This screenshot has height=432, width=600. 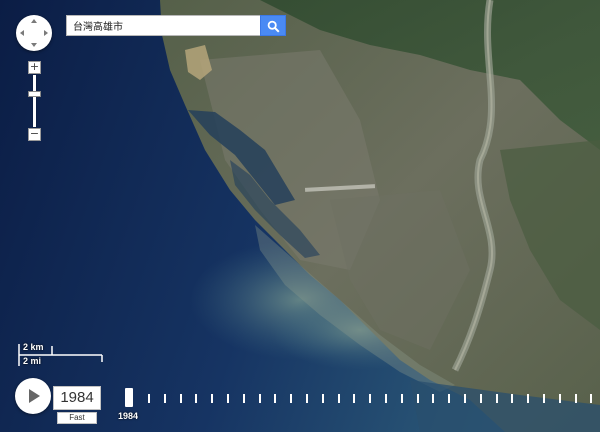 I want to click on play-button, so click(x=33, y=396).